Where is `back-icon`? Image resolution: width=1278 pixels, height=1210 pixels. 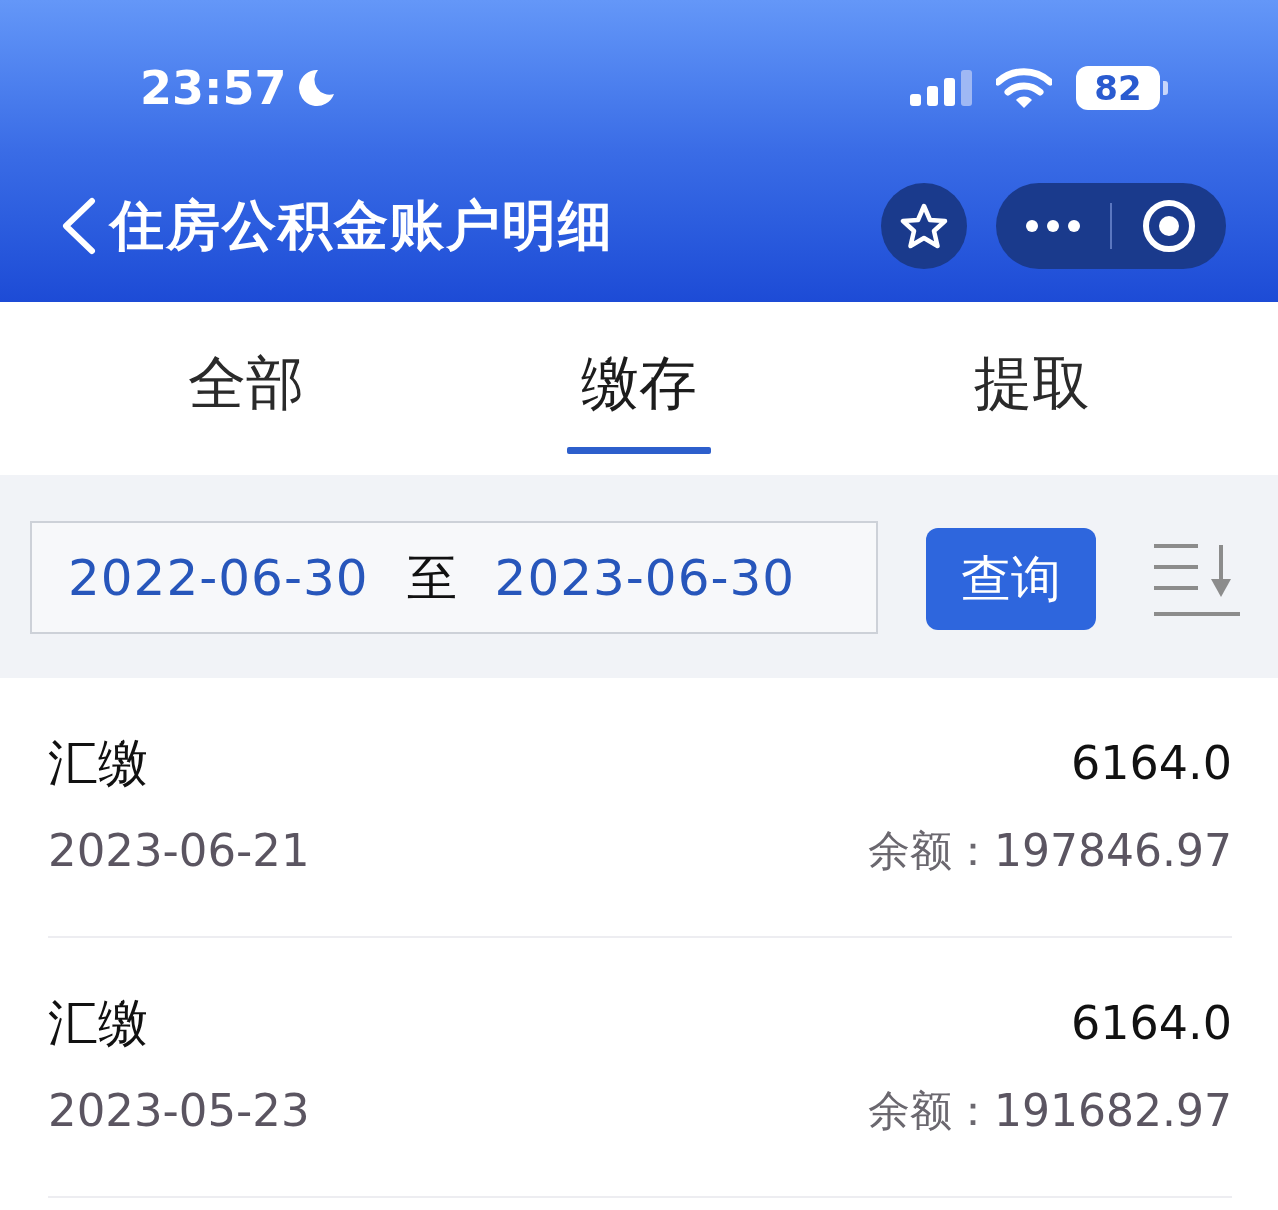
back-icon is located at coordinates (78, 226).